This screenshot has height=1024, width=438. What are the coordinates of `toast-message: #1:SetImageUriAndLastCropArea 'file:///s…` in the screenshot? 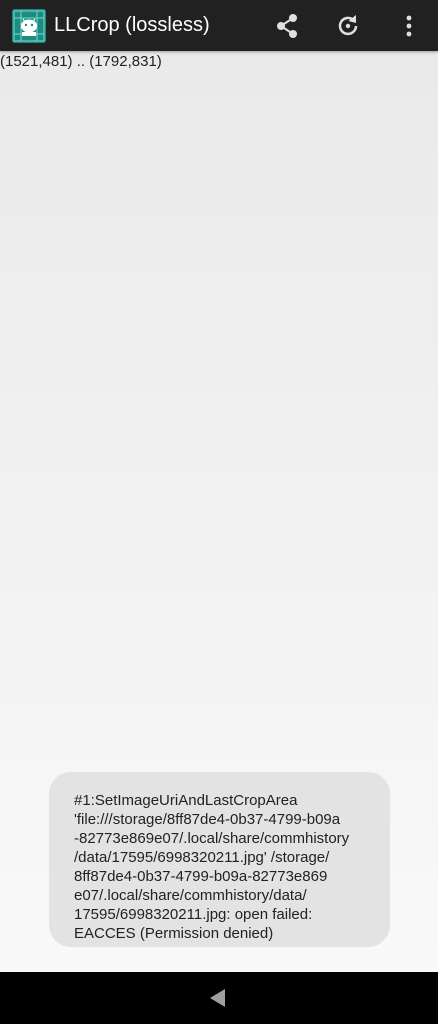 It's located at (227, 867).